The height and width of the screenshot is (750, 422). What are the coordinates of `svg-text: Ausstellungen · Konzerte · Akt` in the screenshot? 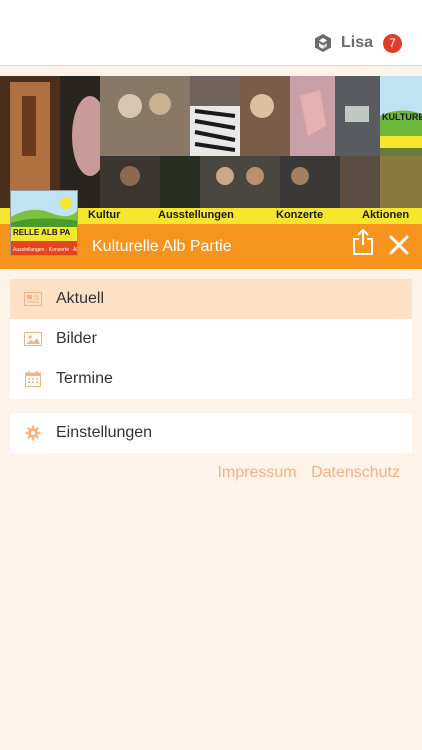 It's located at (45, 250).